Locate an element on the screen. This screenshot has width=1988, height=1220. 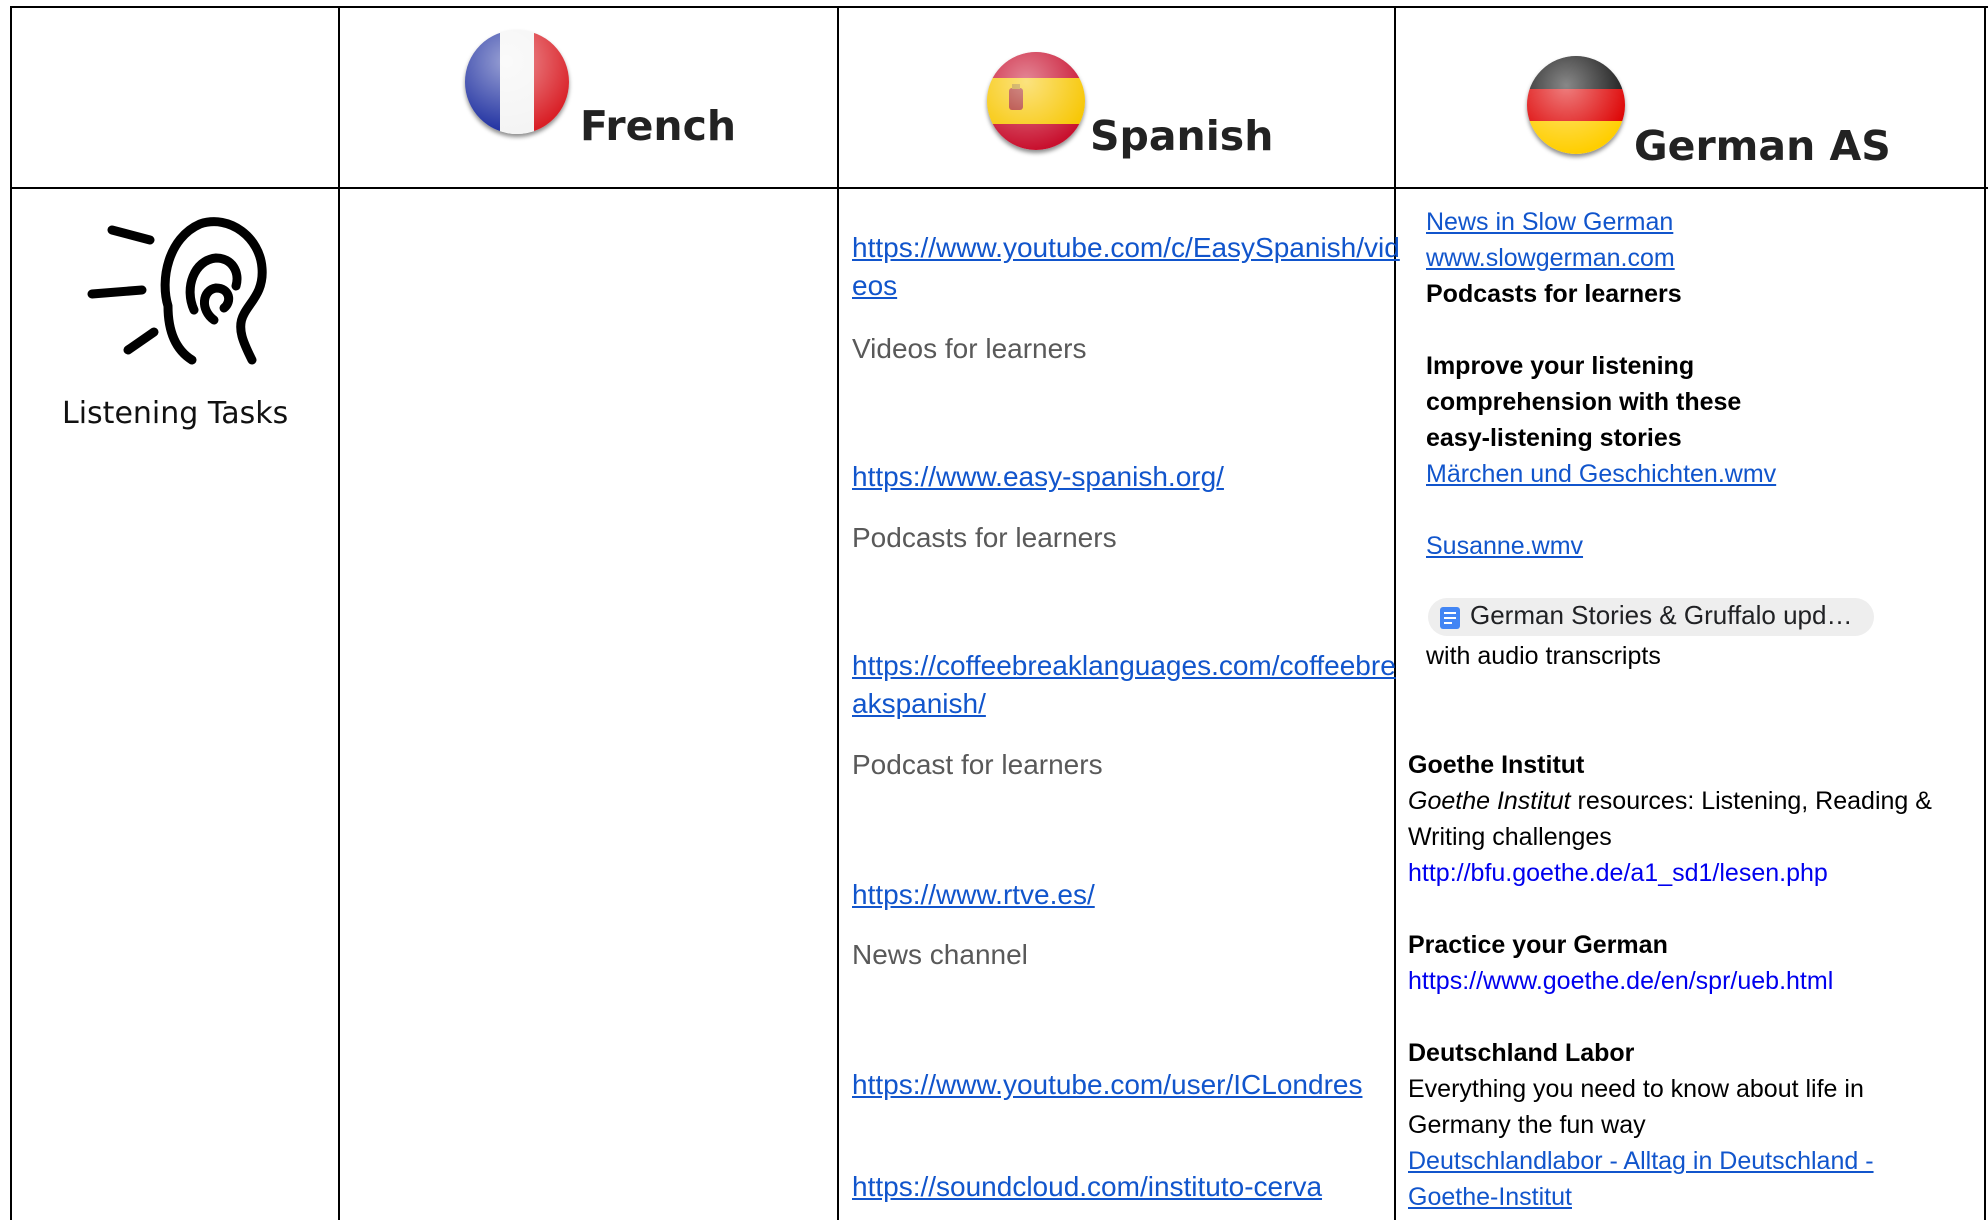
spanish-link-iclondres: https://www.youtube.com/user/ICLondres is located at coordinates (1128, 1085).